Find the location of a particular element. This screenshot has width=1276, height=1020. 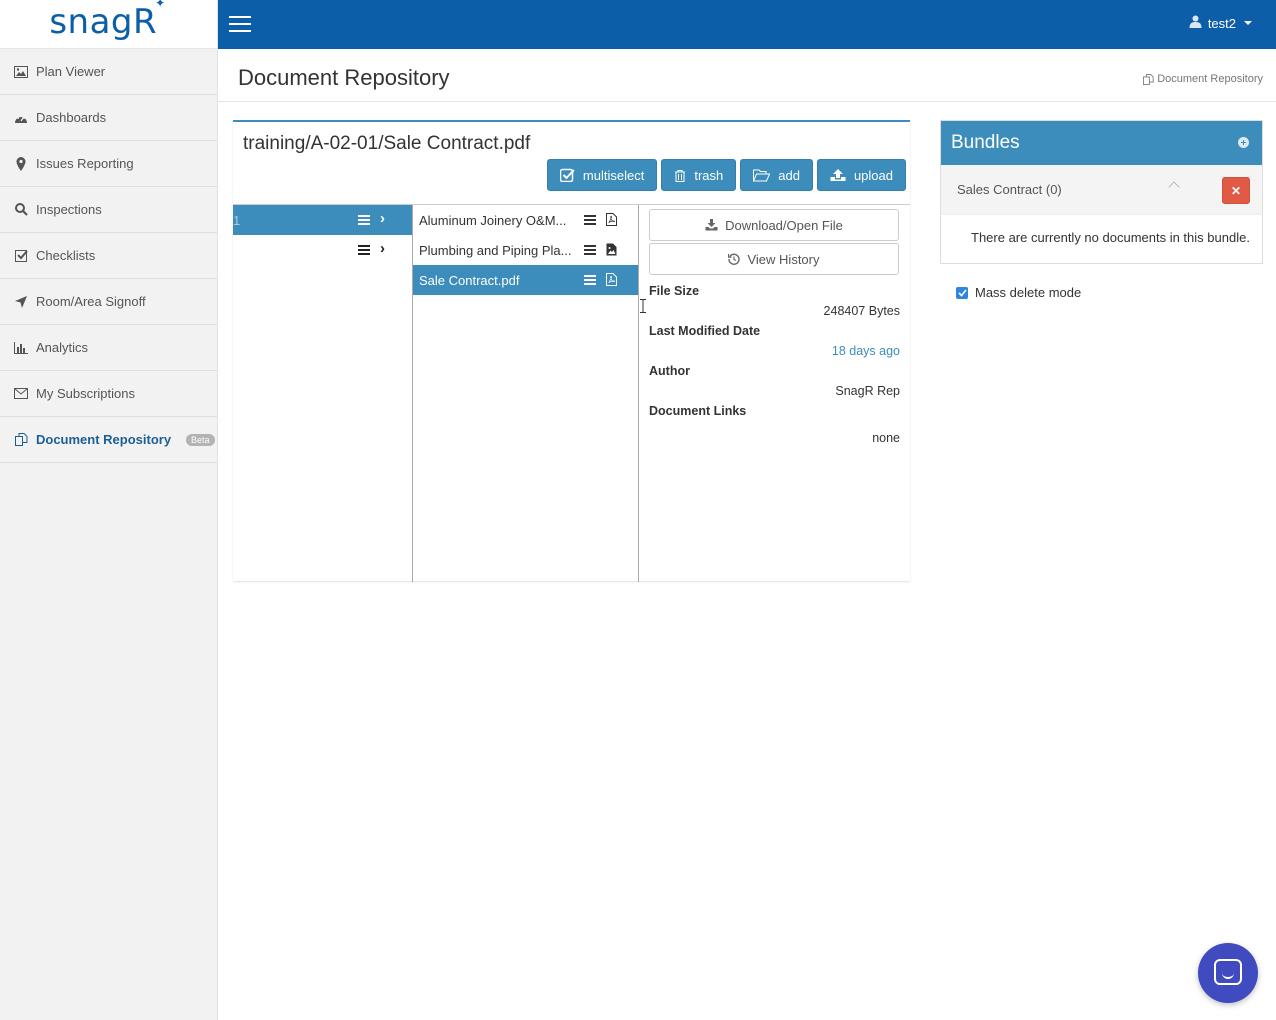

upload-button: upload is located at coordinates (861, 175).